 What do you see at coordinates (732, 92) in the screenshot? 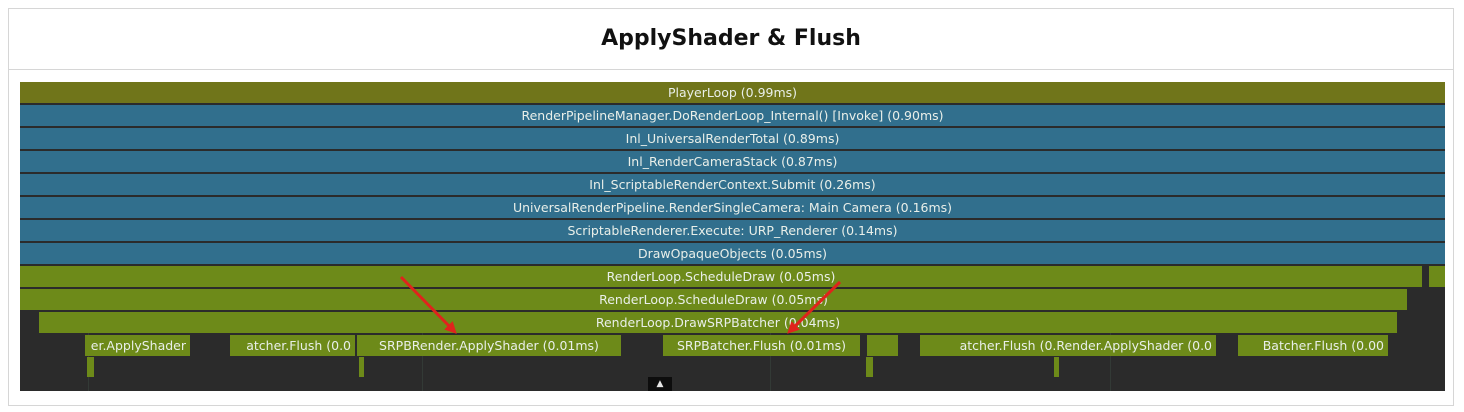
I see `sample-bar-playerloop: PlayerLoop (0.99ms)` at bounding box center [732, 92].